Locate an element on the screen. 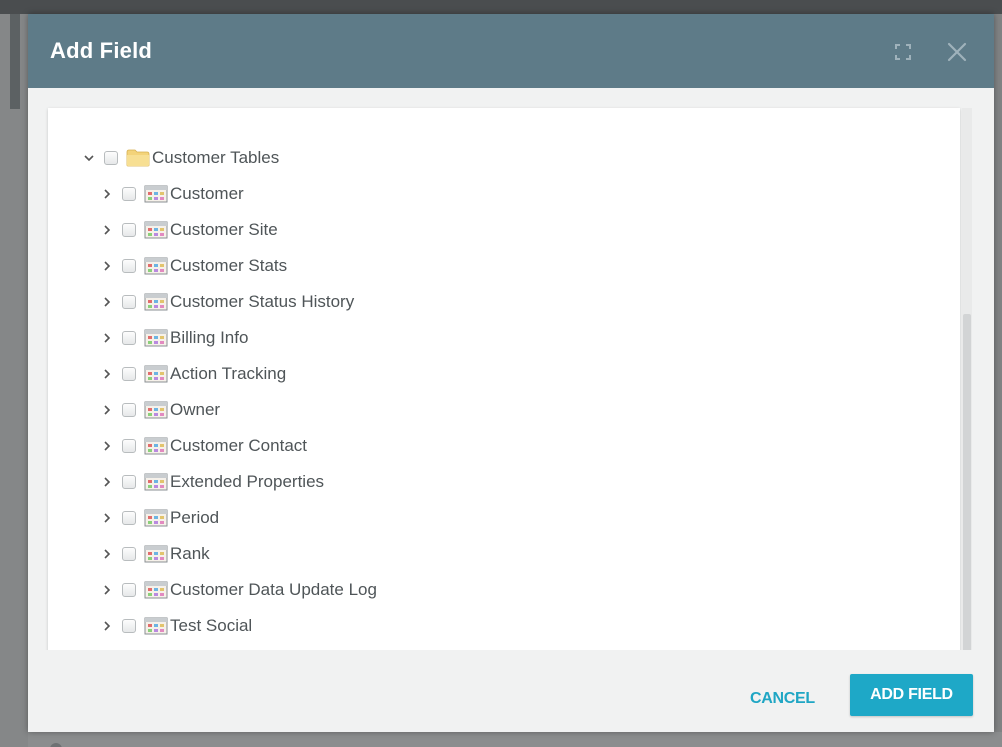  tree-label: Owner is located at coordinates (195, 409).